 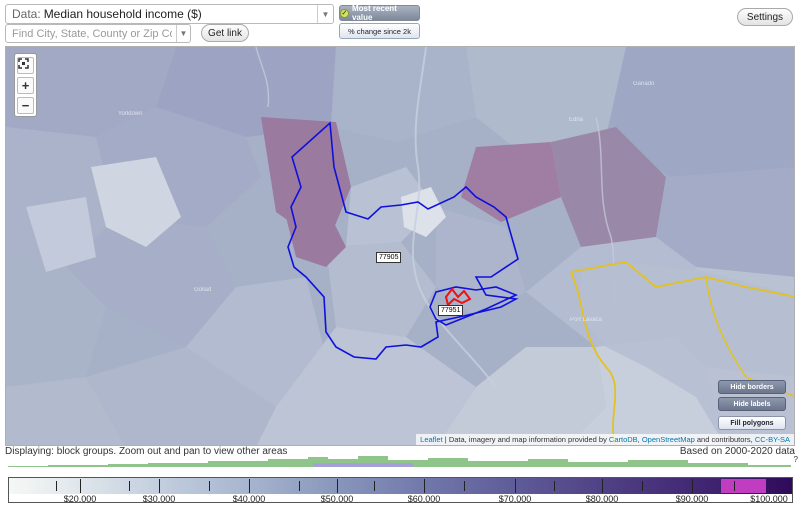 What do you see at coordinates (644, 84) in the screenshot?
I see `place-label-ganado: Ganado` at bounding box center [644, 84].